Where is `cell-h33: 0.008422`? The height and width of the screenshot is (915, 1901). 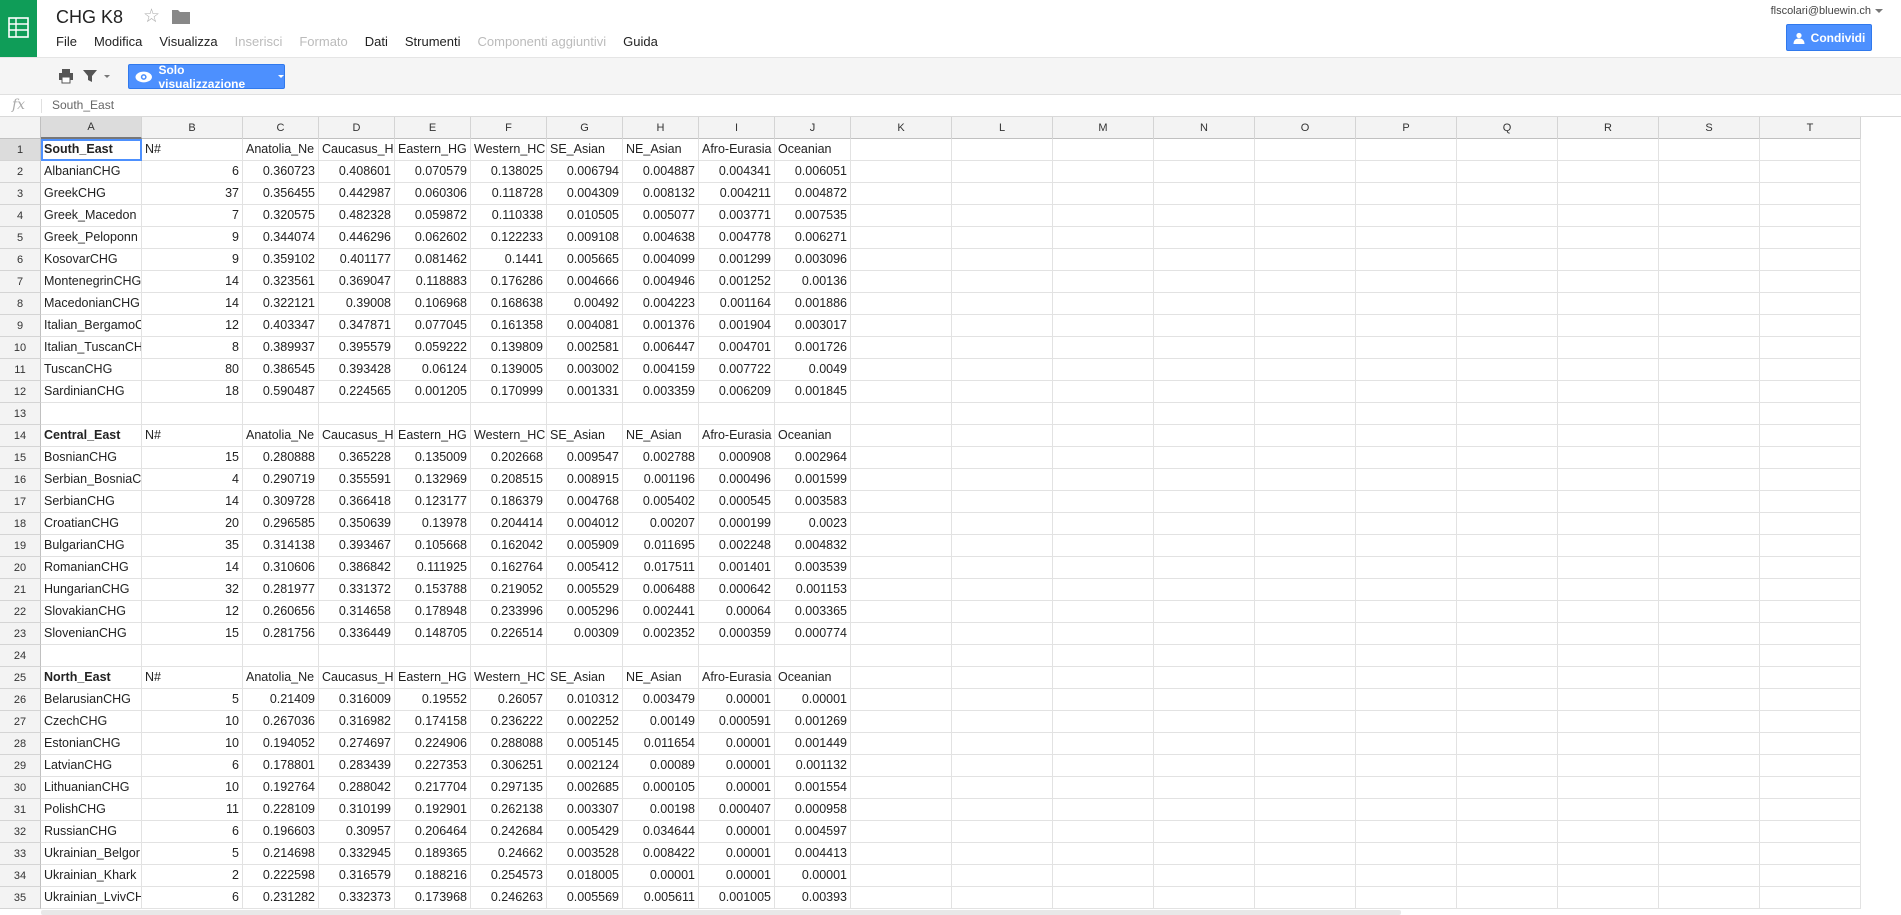 cell-h33: 0.008422 is located at coordinates (661, 854).